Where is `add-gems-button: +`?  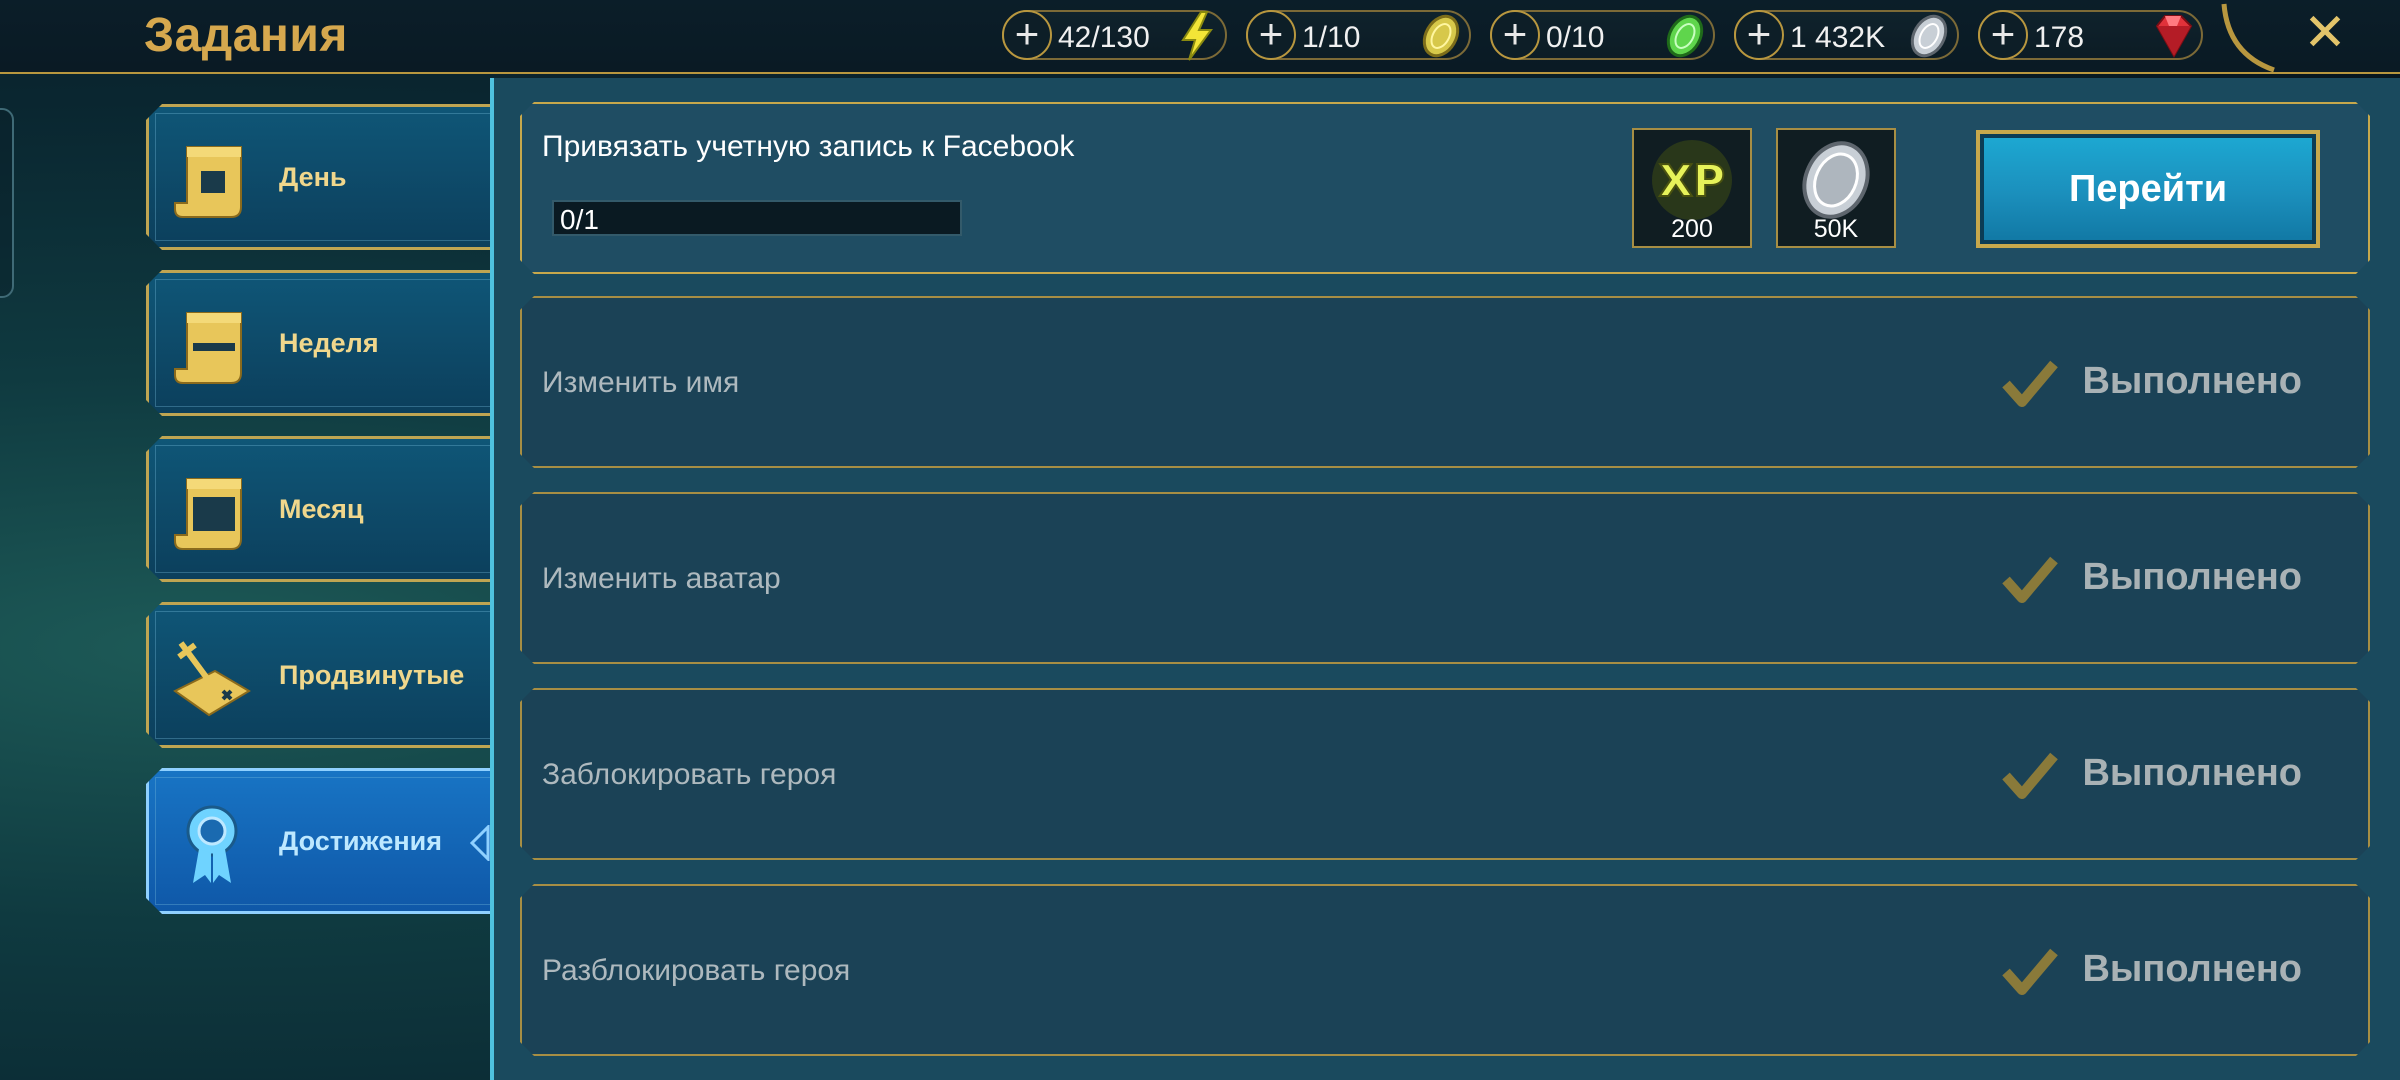 add-gems-button: + is located at coordinates (2003, 35).